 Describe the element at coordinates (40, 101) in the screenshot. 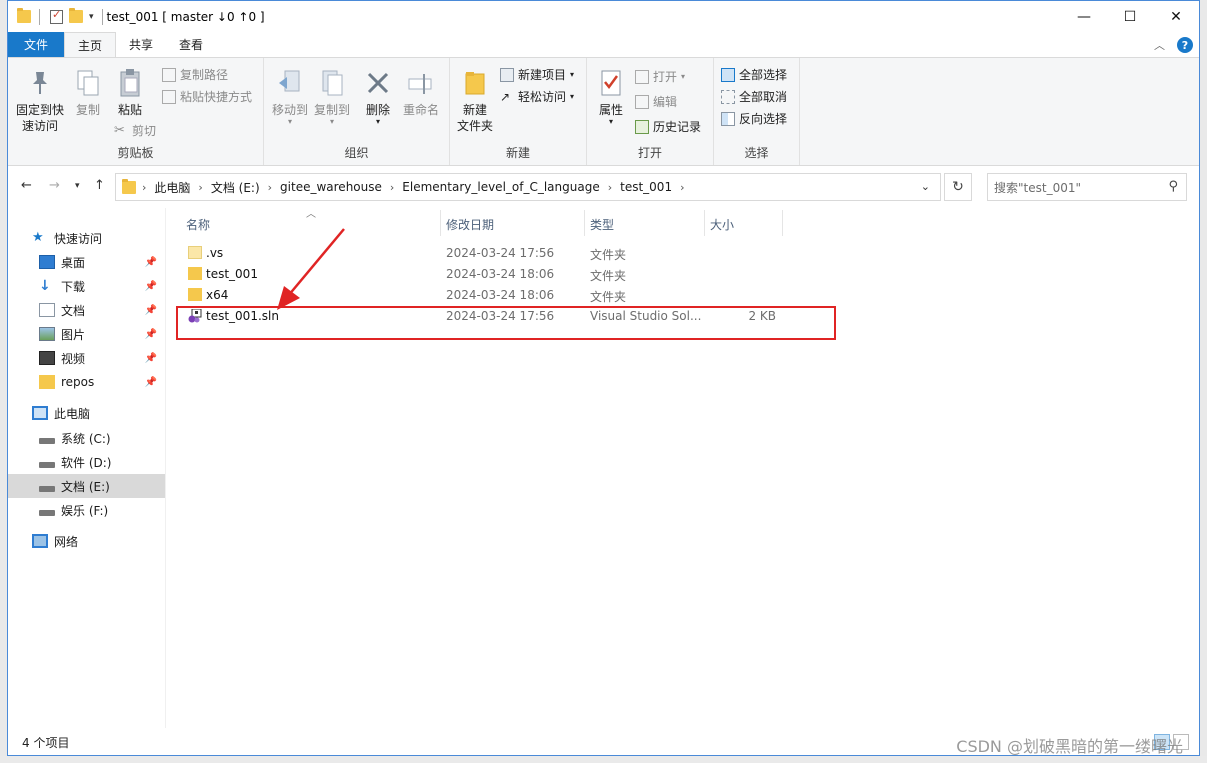

I see `pin-quick-access-button: 固定到快 速访问` at that location.